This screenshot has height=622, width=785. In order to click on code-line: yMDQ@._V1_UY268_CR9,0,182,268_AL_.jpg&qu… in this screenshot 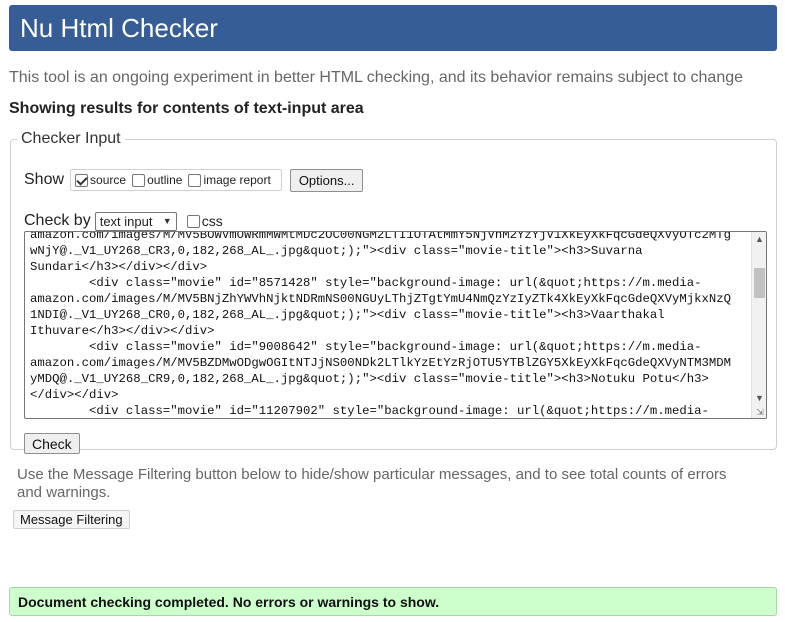, I will do `click(369, 379)`.